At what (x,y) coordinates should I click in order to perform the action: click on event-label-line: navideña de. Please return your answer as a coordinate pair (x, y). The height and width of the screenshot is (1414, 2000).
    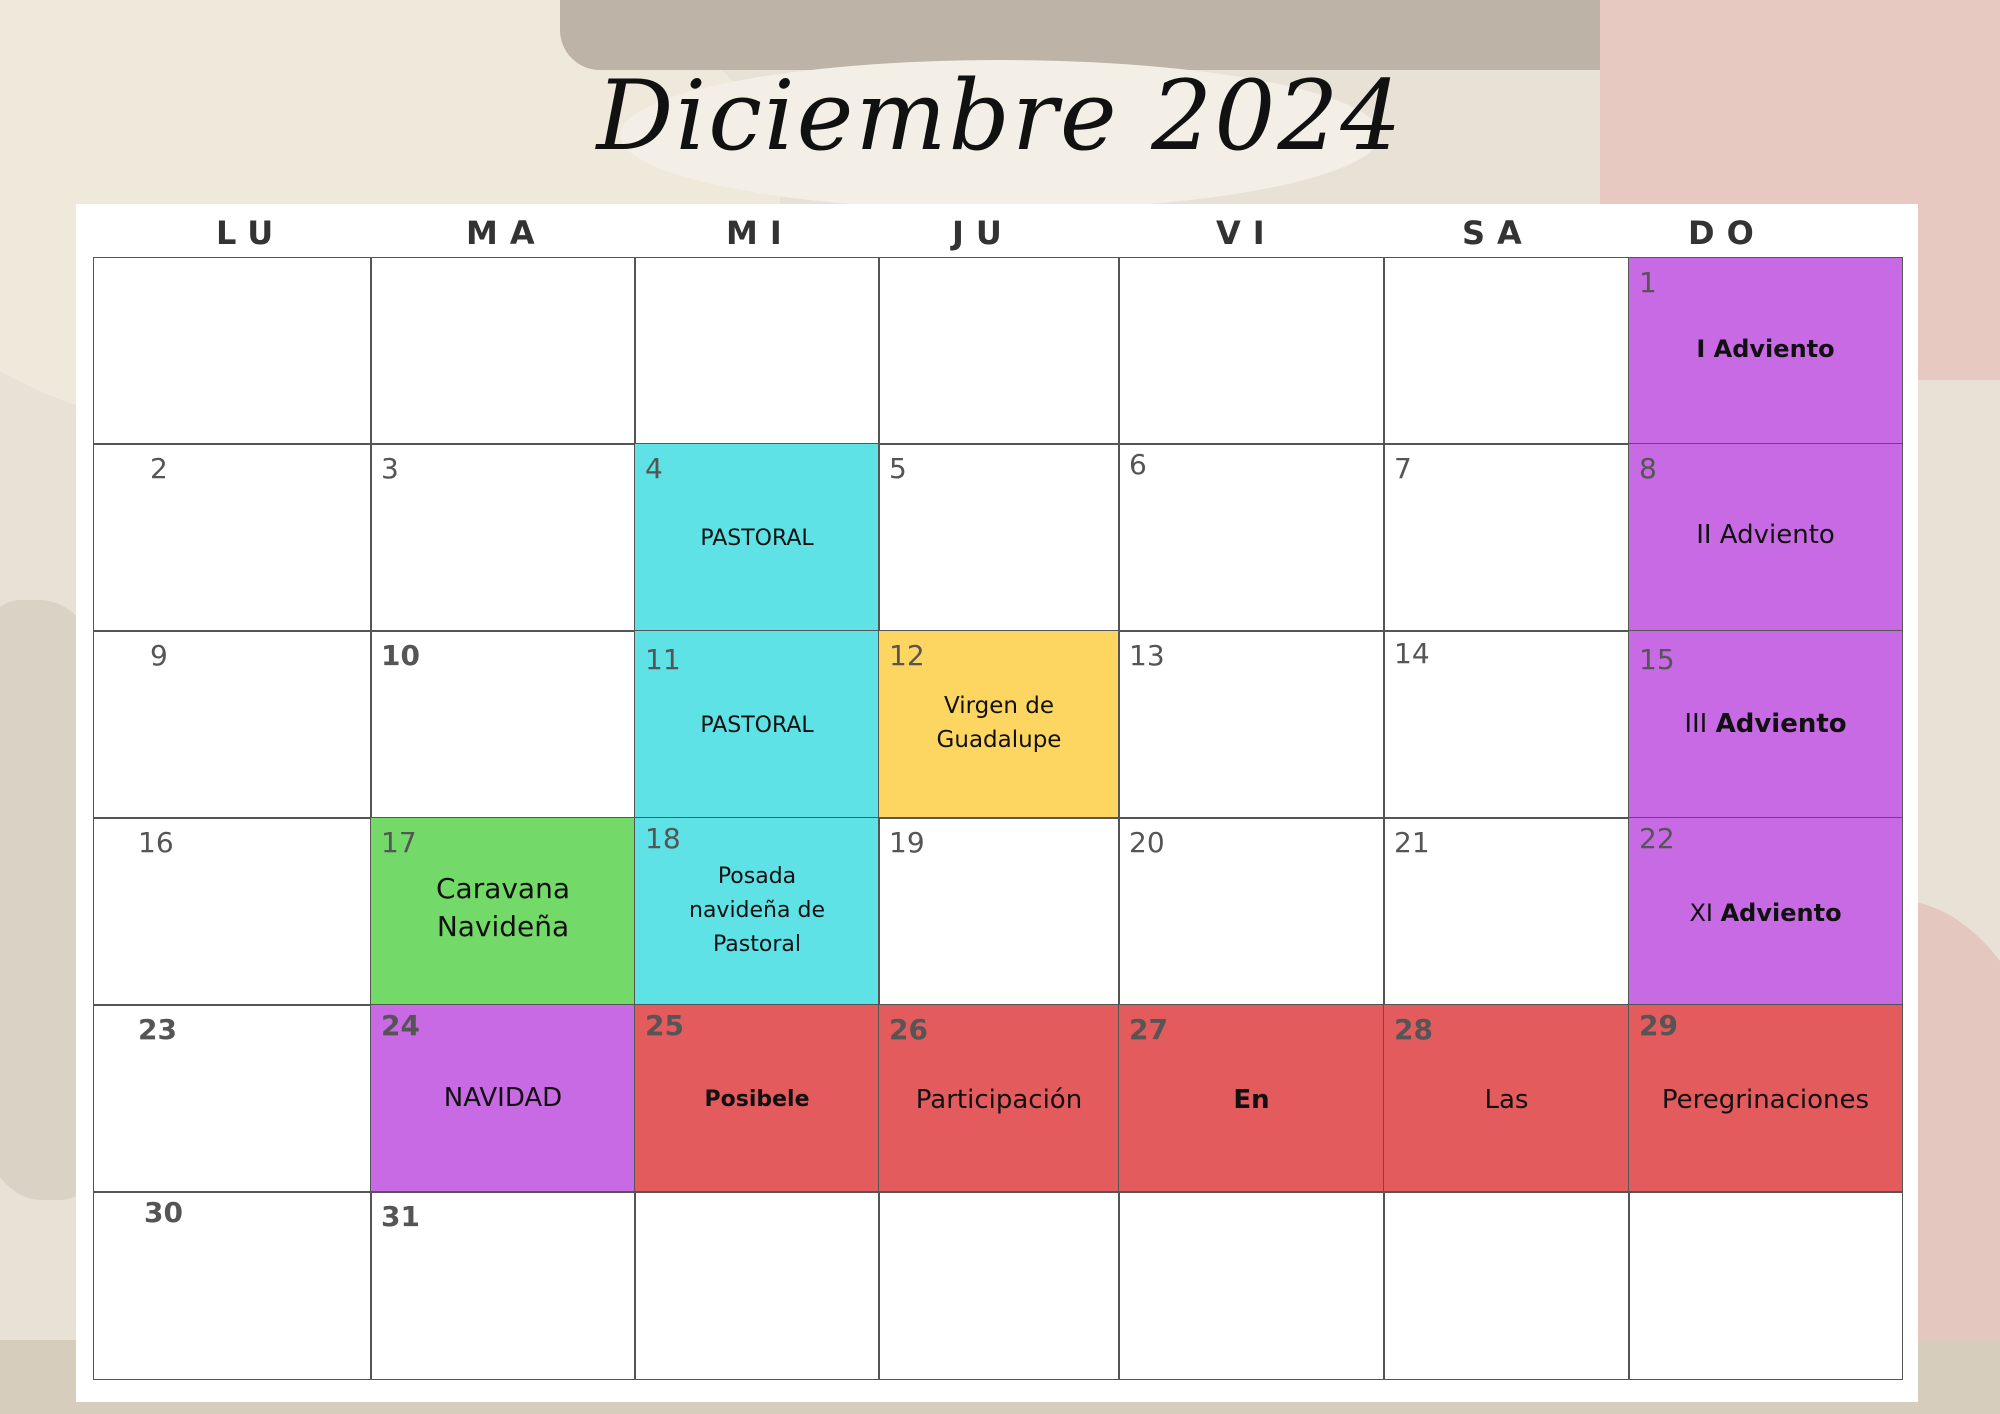
    Looking at the image, I should click on (757, 910).